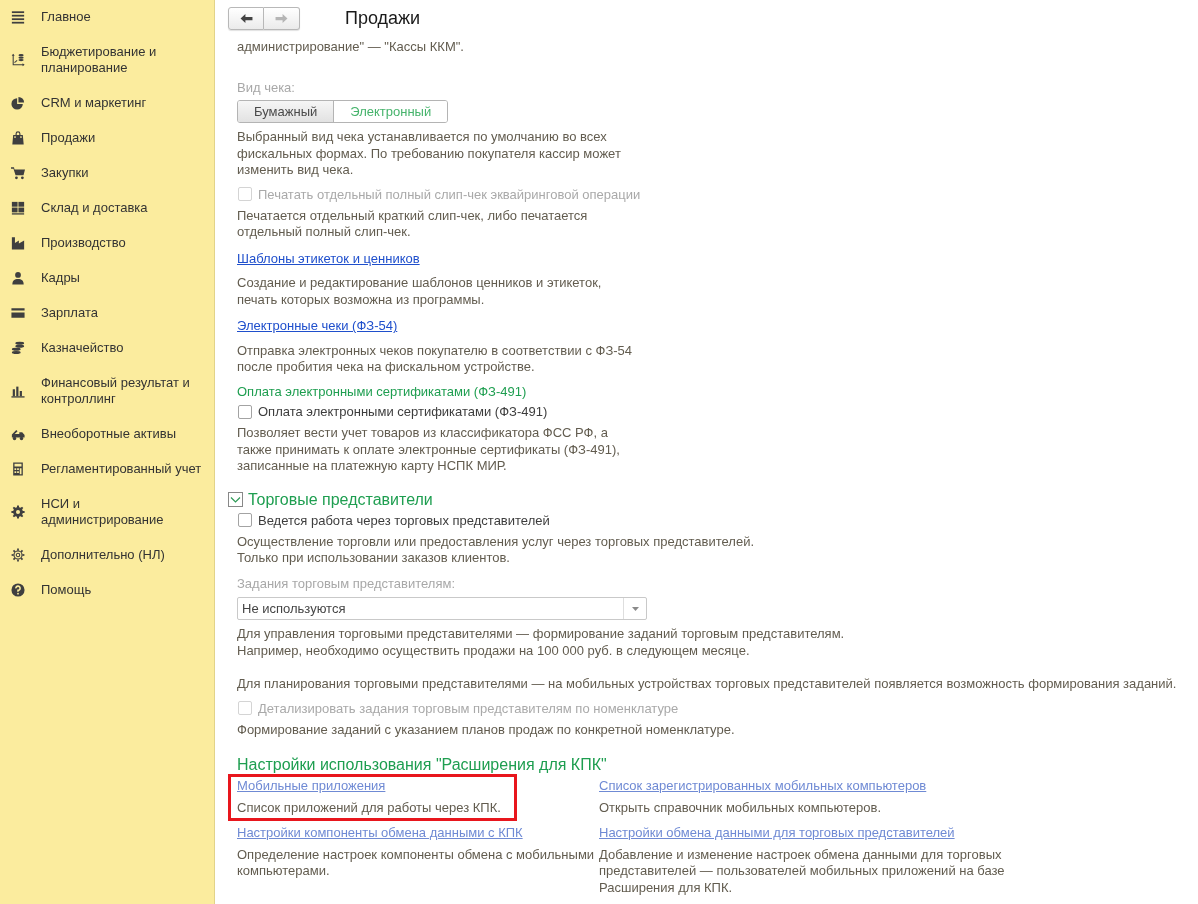 This screenshot has width=1198, height=904. Describe the element at coordinates (107, 434) in the screenshot. I see `sidebar-item: Внеоборотные активы` at that location.